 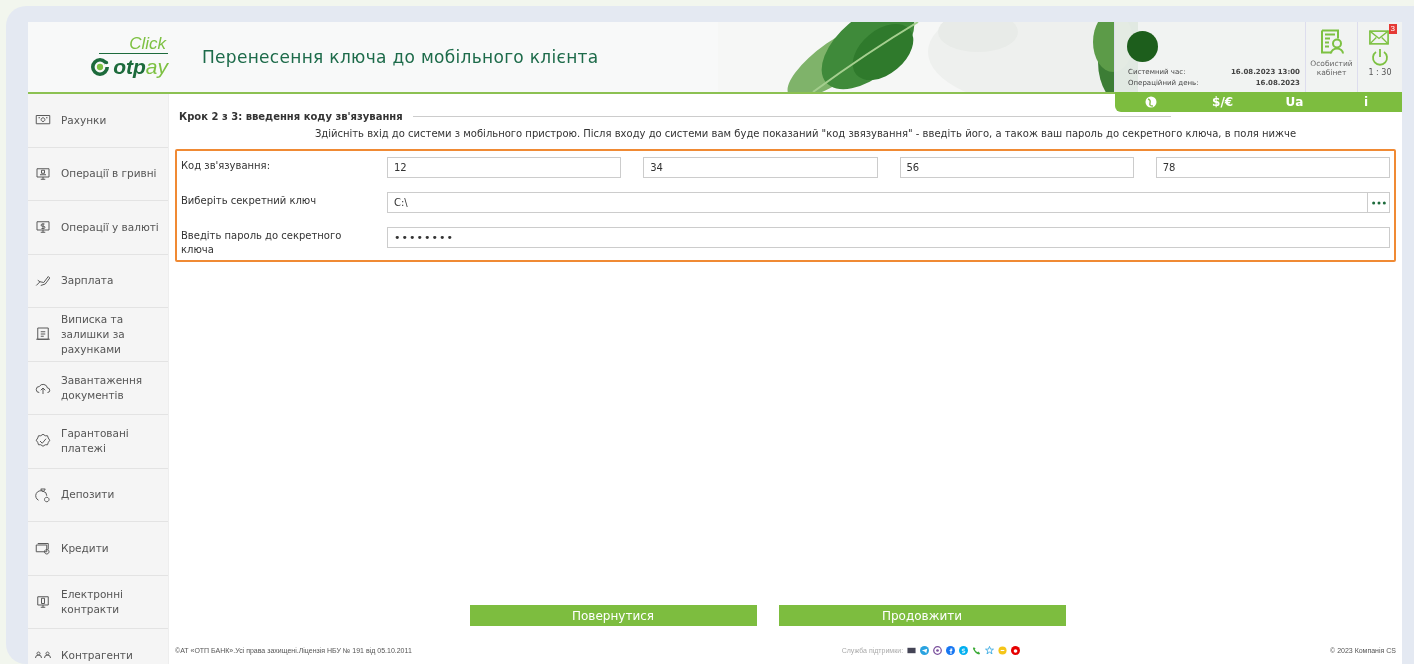 I want to click on logo-wordmark: otpay, so click(x=140, y=67).